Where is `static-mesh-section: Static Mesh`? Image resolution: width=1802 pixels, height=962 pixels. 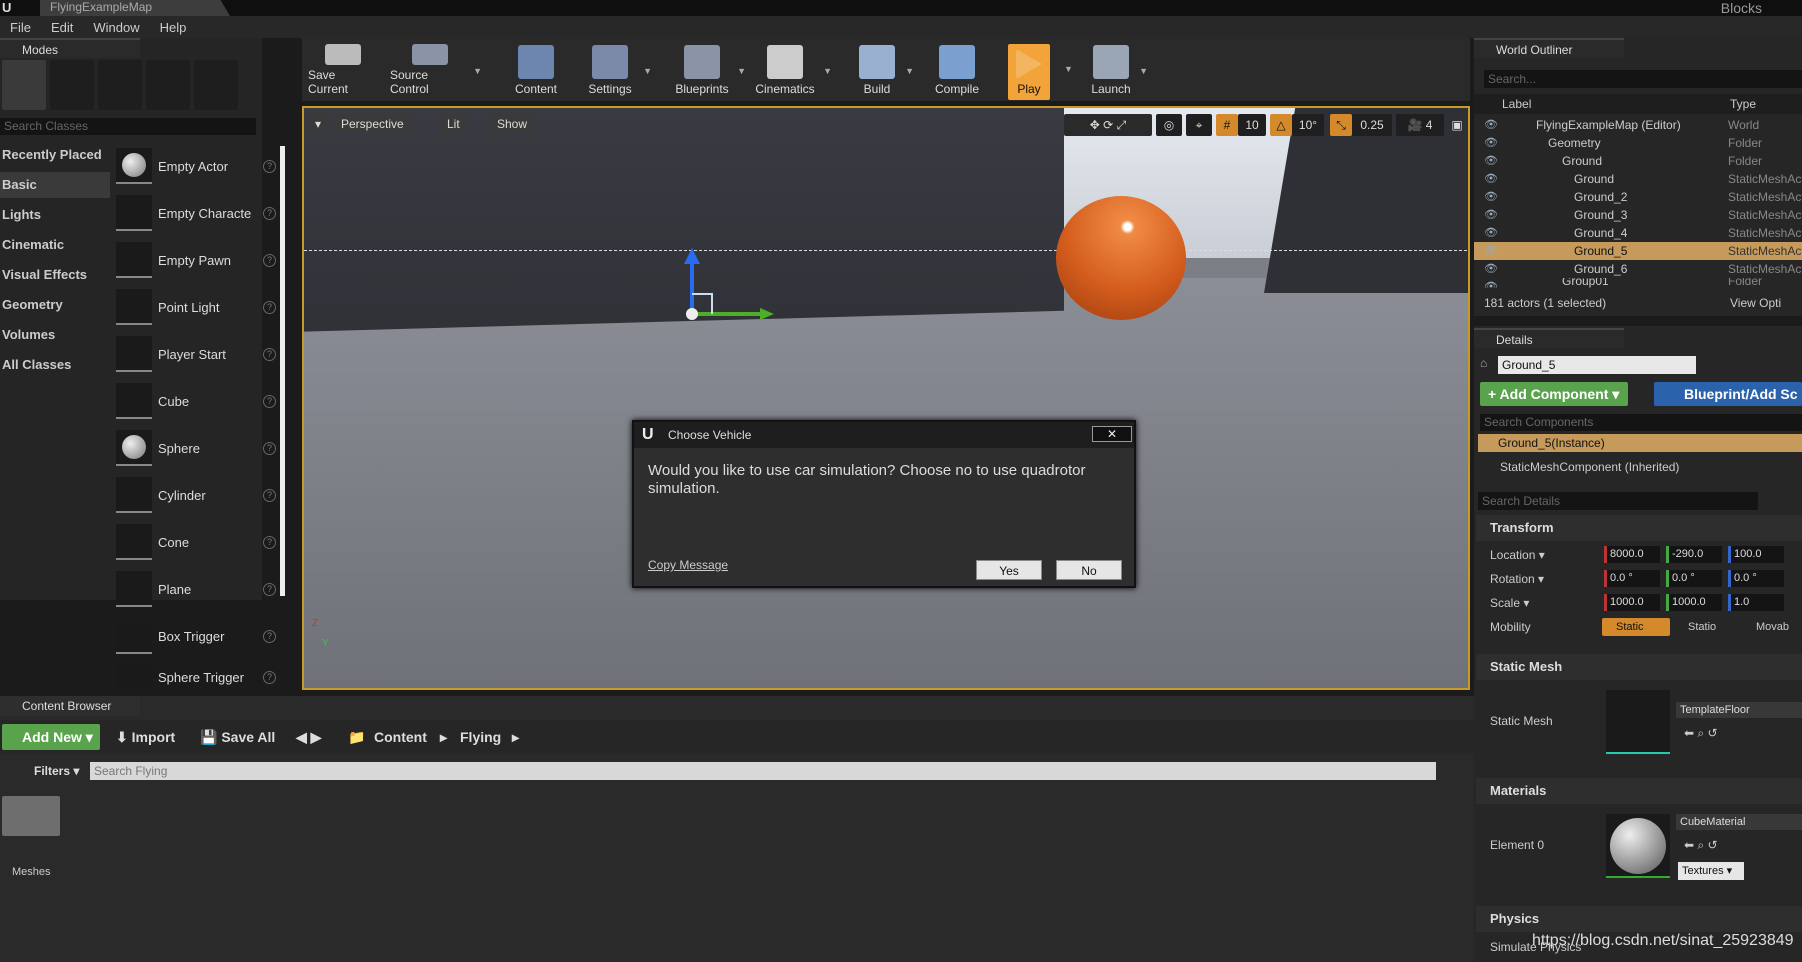 static-mesh-section: Static Mesh is located at coordinates (1639, 667).